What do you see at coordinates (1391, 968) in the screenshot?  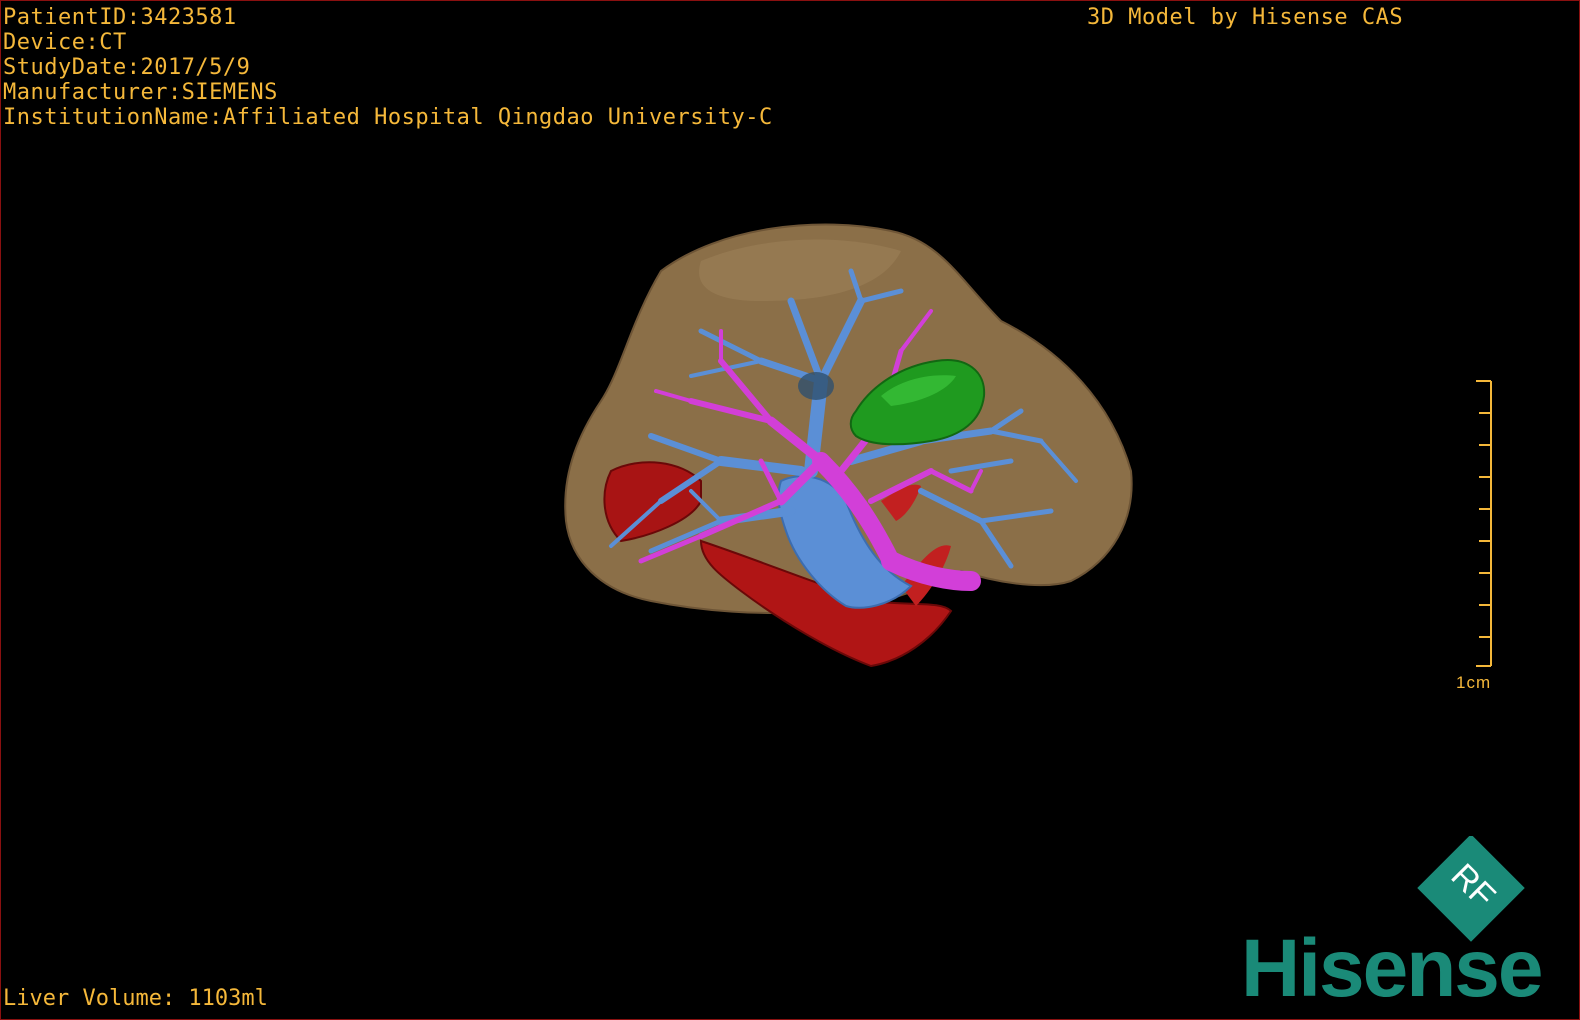 I see `logo-brand-text: Hisense` at bounding box center [1391, 968].